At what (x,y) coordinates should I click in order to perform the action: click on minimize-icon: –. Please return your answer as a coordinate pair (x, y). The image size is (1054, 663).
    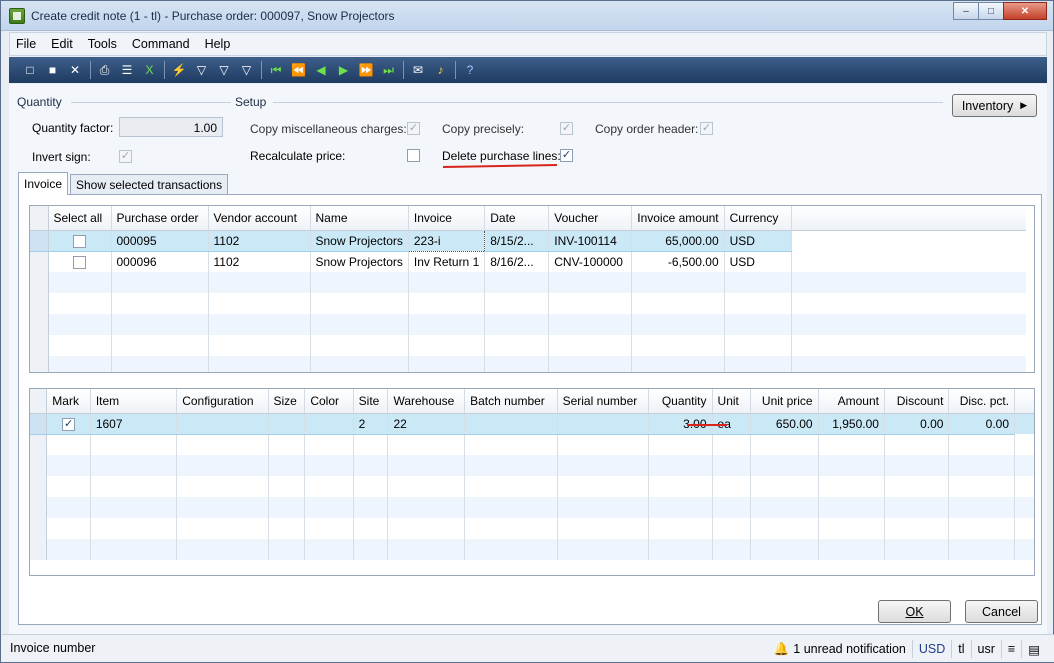
    Looking at the image, I should click on (966, 11).